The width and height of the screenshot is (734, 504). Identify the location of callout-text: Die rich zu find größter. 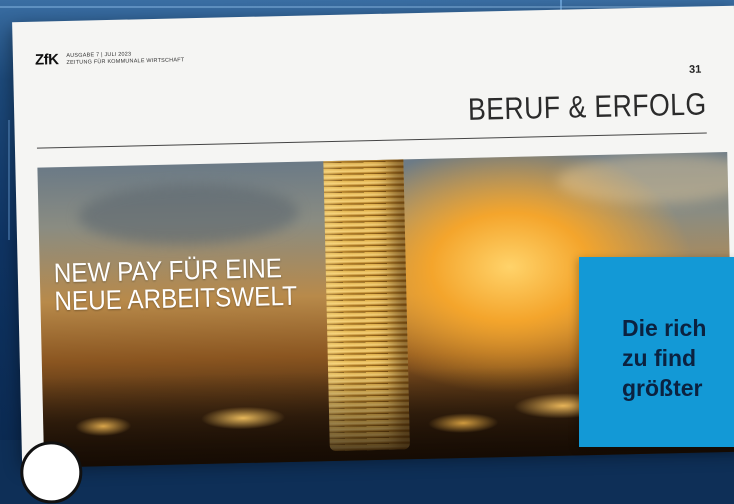
(664, 358).